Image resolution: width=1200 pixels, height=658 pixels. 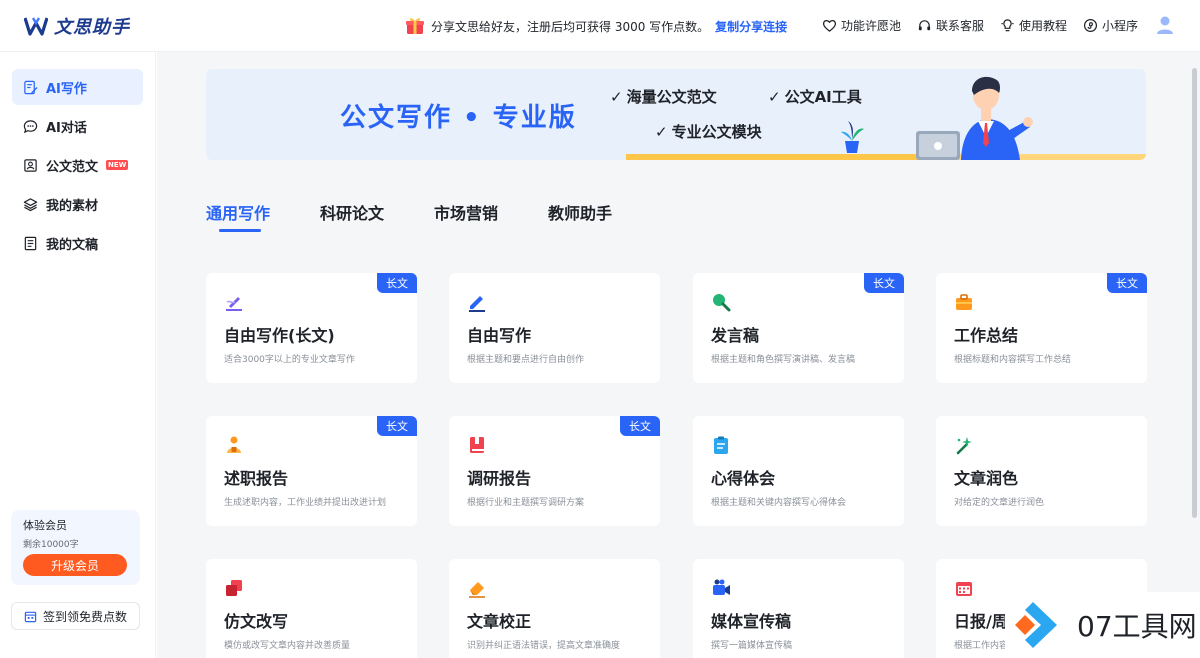 I want to click on member-title: 体验会员, so click(x=45, y=525).